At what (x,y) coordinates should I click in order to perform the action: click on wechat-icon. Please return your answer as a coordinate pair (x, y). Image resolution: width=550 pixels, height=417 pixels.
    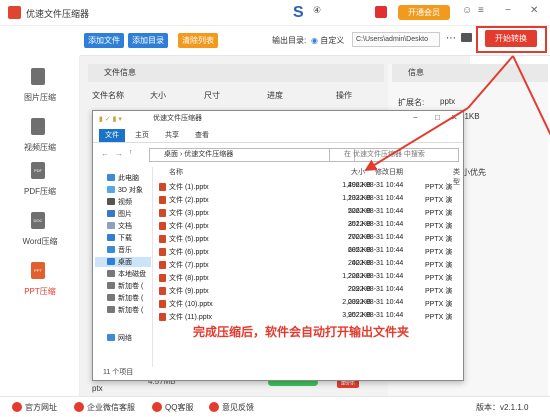
    Looking at the image, I should click on (79, 407).